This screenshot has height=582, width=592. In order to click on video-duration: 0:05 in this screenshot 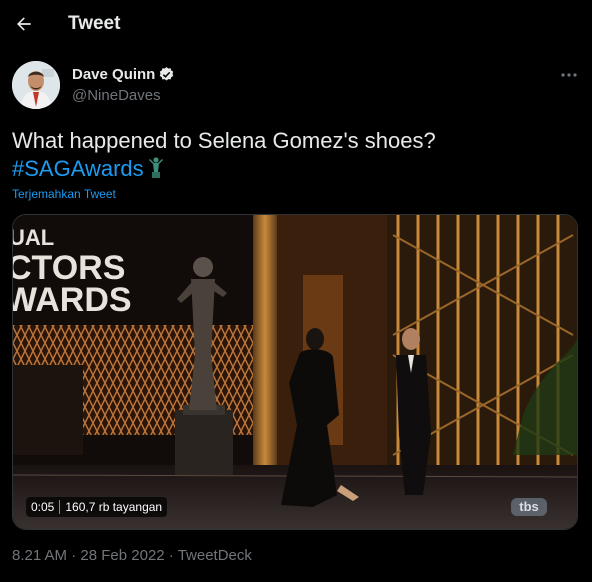, I will do `click(43, 507)`.